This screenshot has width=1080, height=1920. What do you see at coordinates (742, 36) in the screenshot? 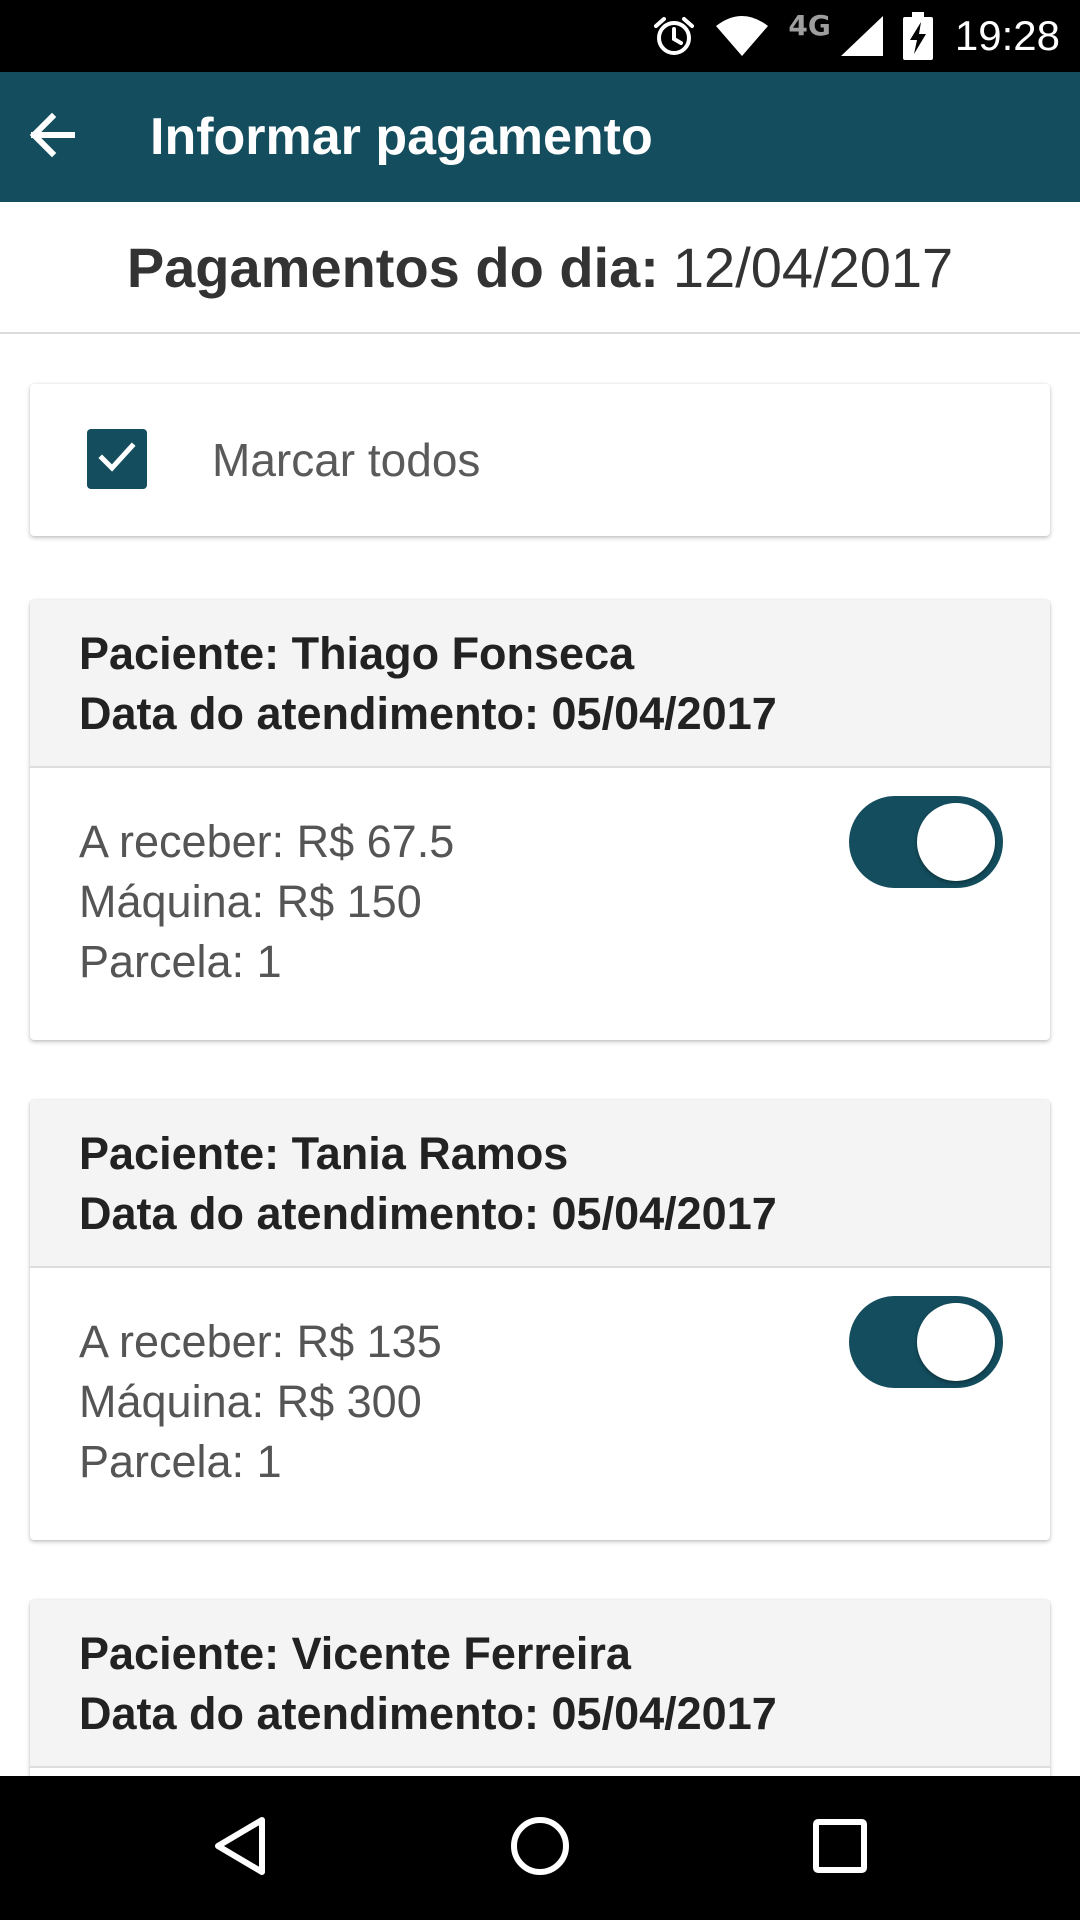
I see `wifi-icon` at bounding box center [742, 36].